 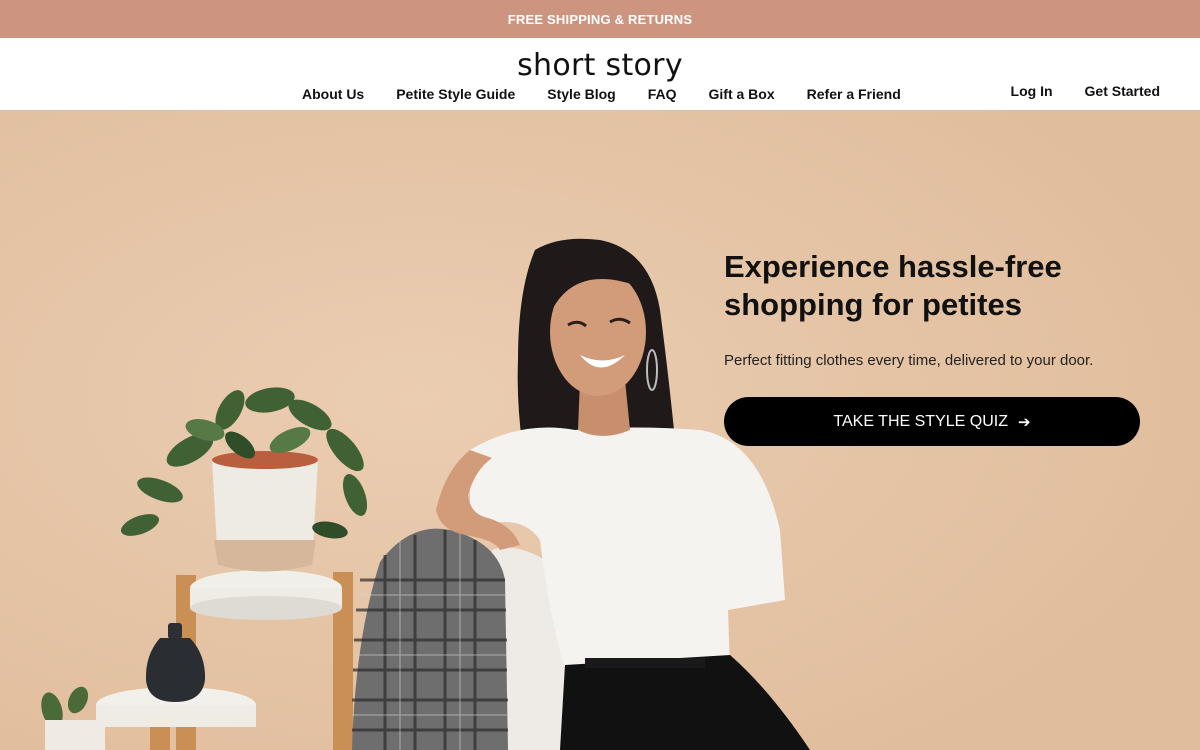 I want to click on nav-link-faq: FAQ, so click(x=662, y=94).